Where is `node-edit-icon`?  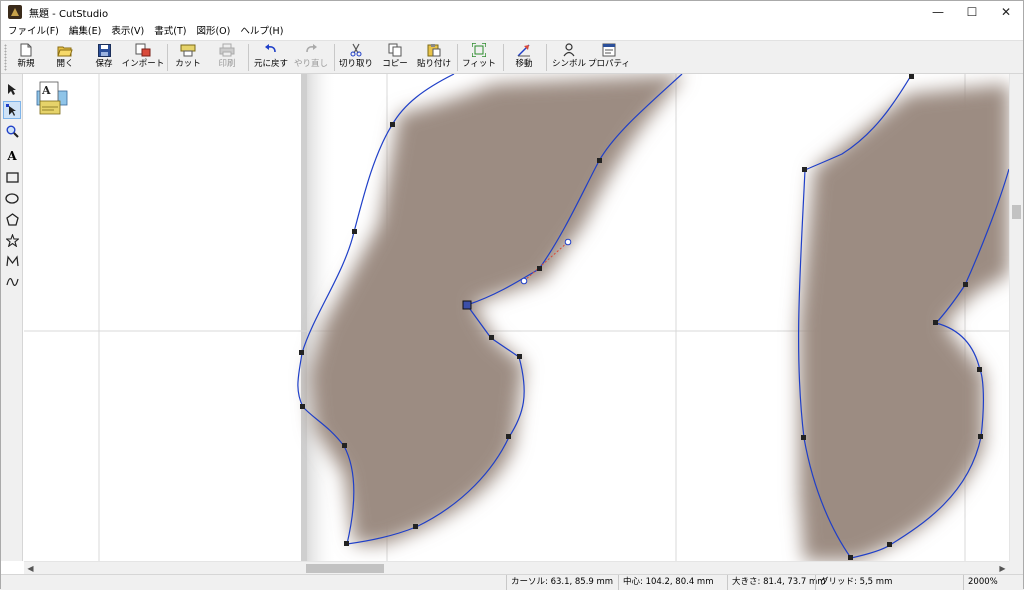
node-edit-icon is located at coordinates (12, 110).